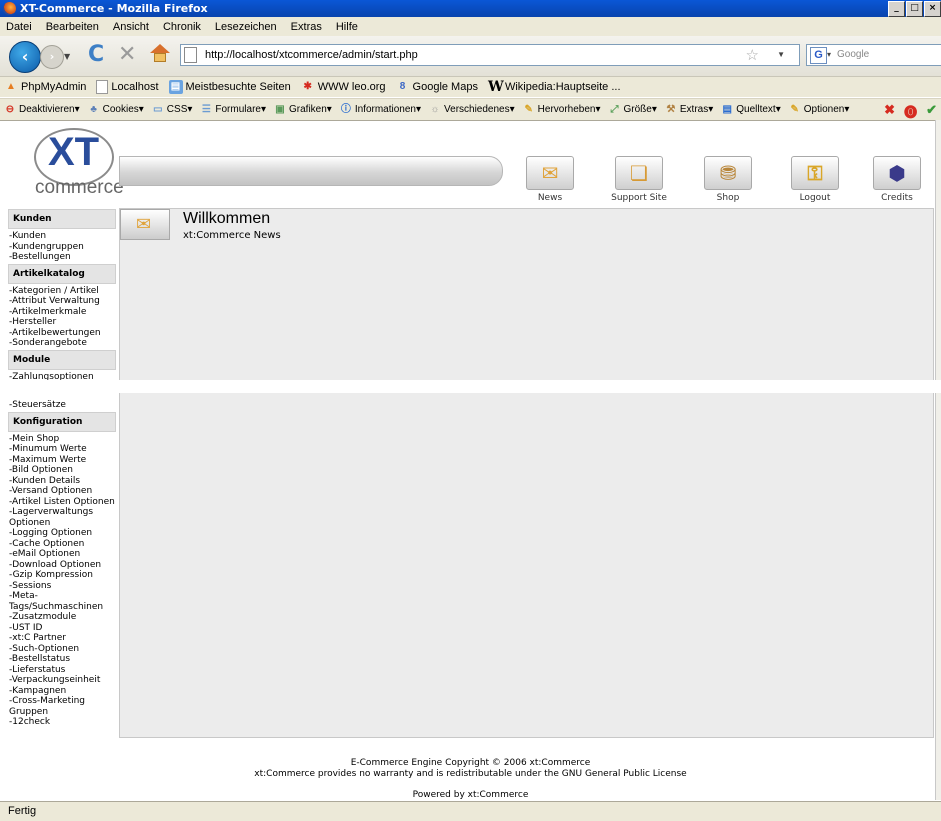  What do you see at coordinates (96, 54) in the screenshot?
I see `reload-icon: C` at bounding box center [96, 54].